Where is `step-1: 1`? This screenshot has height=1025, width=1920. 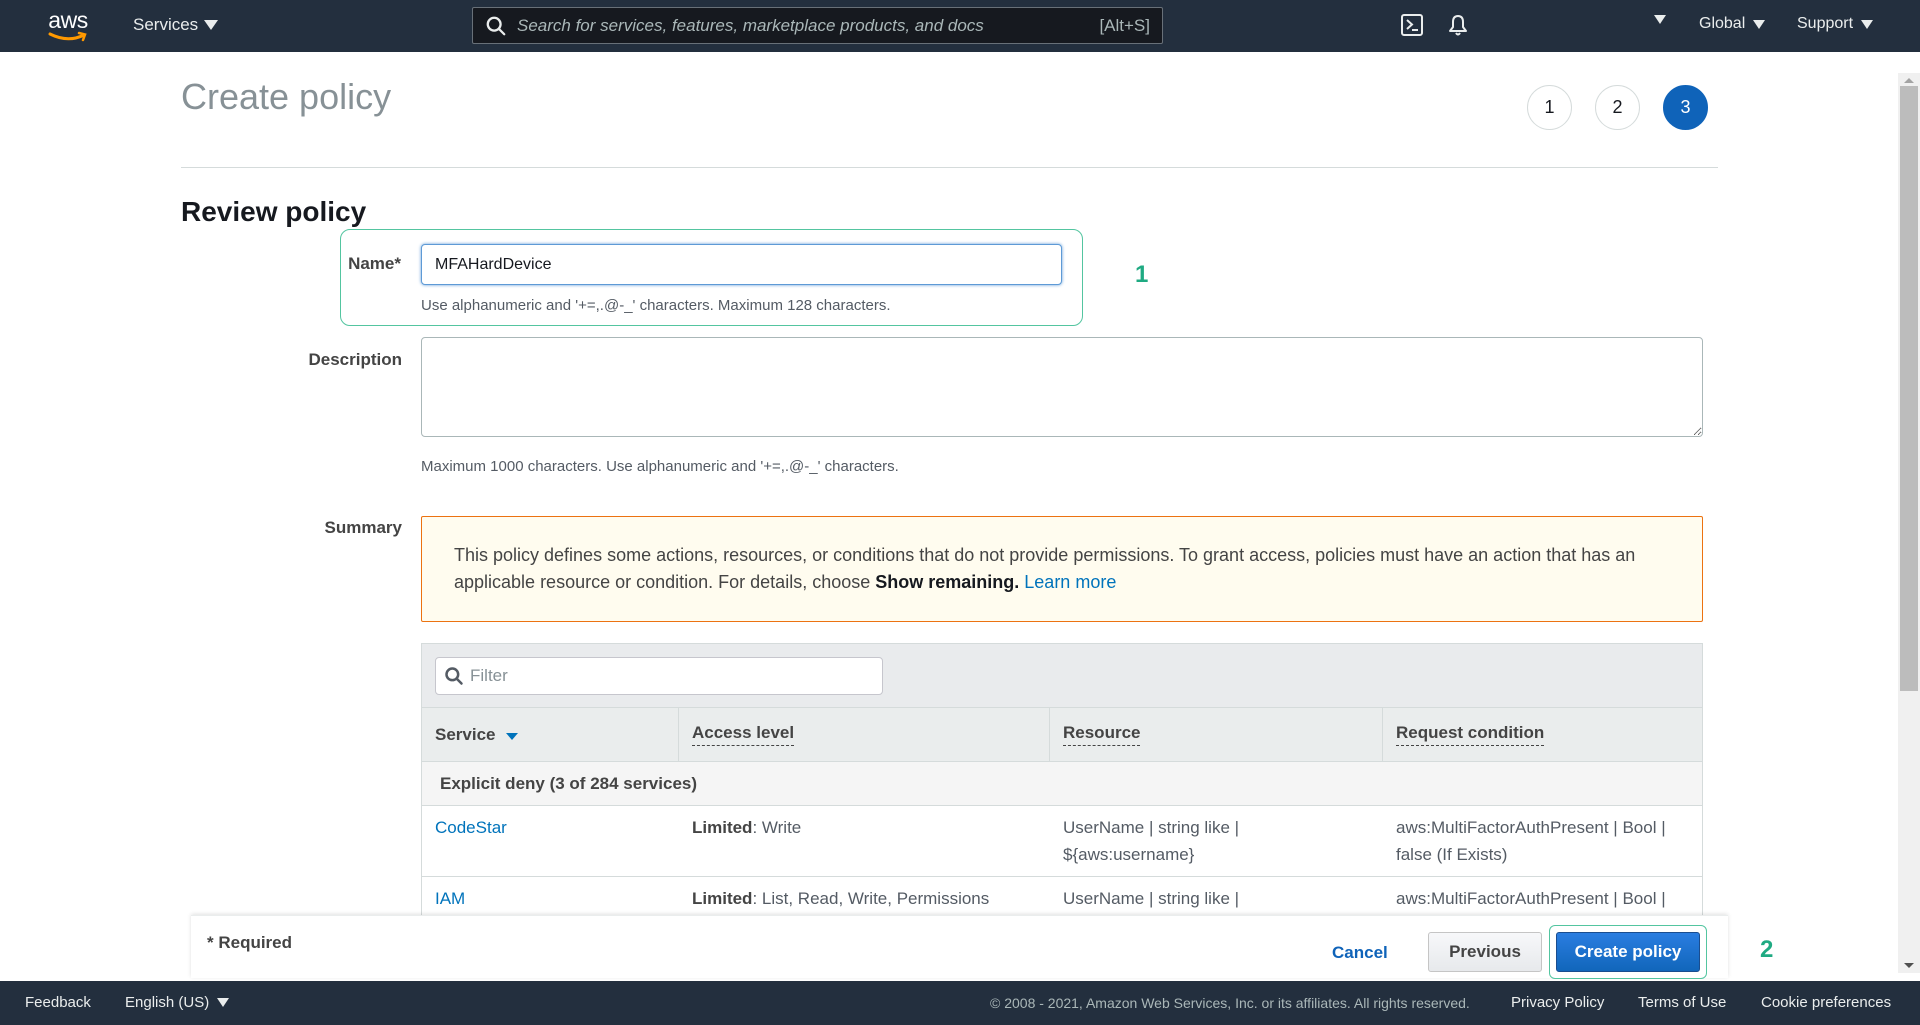 step-1: 1 is located at coordinates (1549, 107).